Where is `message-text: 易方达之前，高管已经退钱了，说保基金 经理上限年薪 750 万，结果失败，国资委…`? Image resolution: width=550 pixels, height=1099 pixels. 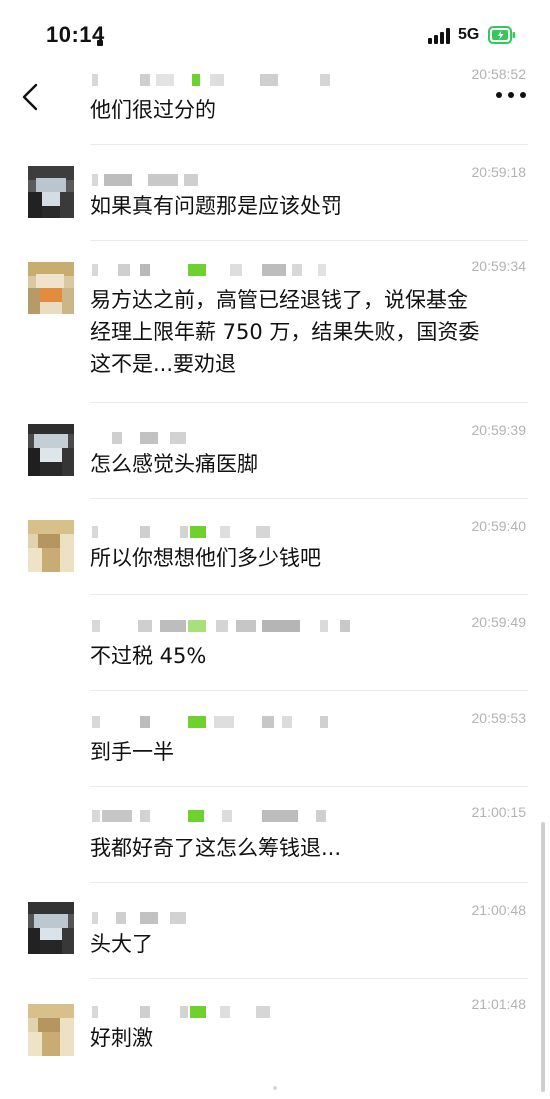 message-text: 易方达之前，高管已经退钱了，说保基金 经理上限年薪 750 万，结果失败，国资委… is located at coordinates (304, 332).